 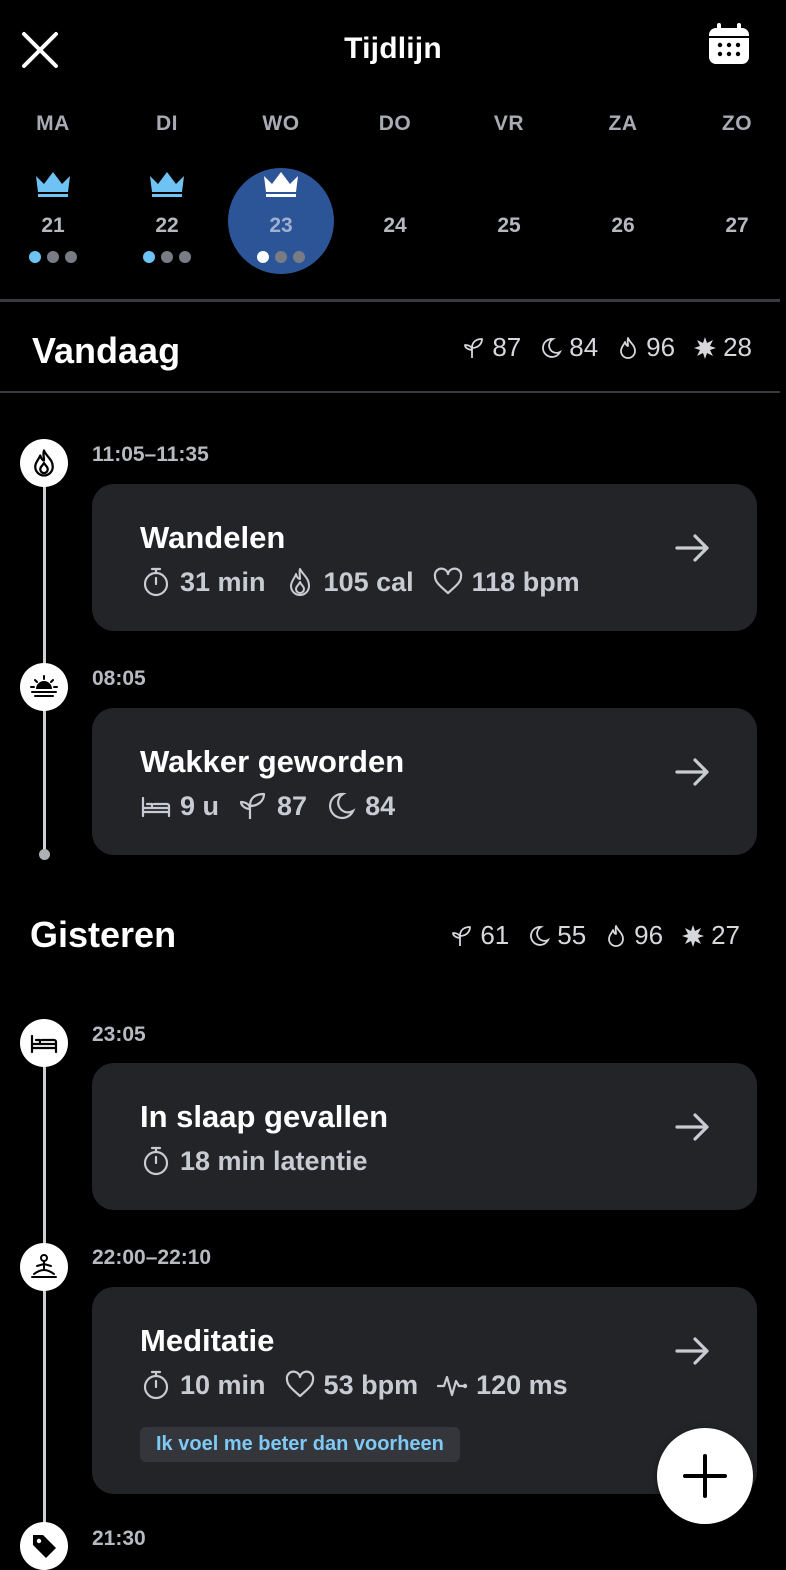 What do you see at coordinates (424, 781) in the screenshot?
I see `event-card-wake: Wakker geworden 9 u 87 84` at bounding box center [424, 781].